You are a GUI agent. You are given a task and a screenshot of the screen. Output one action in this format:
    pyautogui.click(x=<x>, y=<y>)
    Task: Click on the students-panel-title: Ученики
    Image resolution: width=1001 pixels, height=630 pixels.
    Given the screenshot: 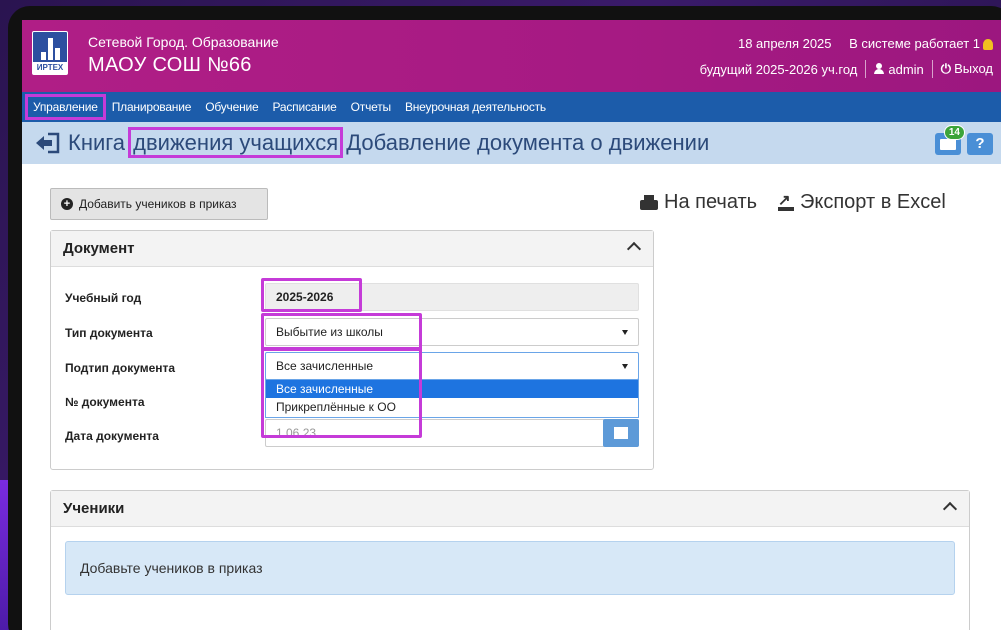 What is the action you would take?
    pyautogui.click(x=94, y=508)
    